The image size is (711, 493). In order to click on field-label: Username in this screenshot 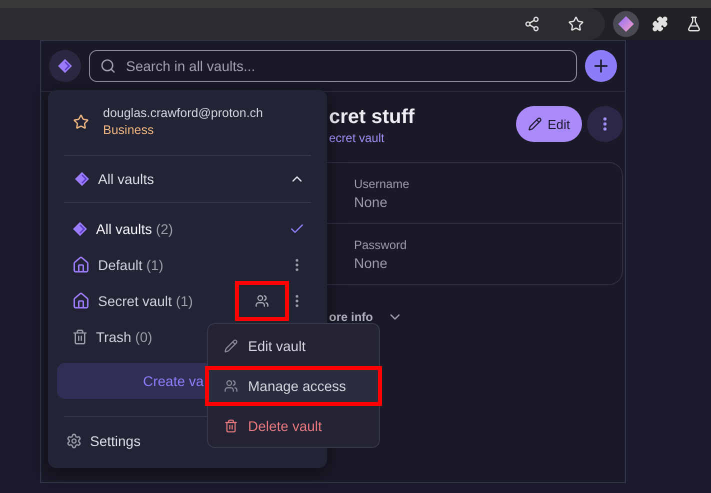, I will do `click(382, 183)`.